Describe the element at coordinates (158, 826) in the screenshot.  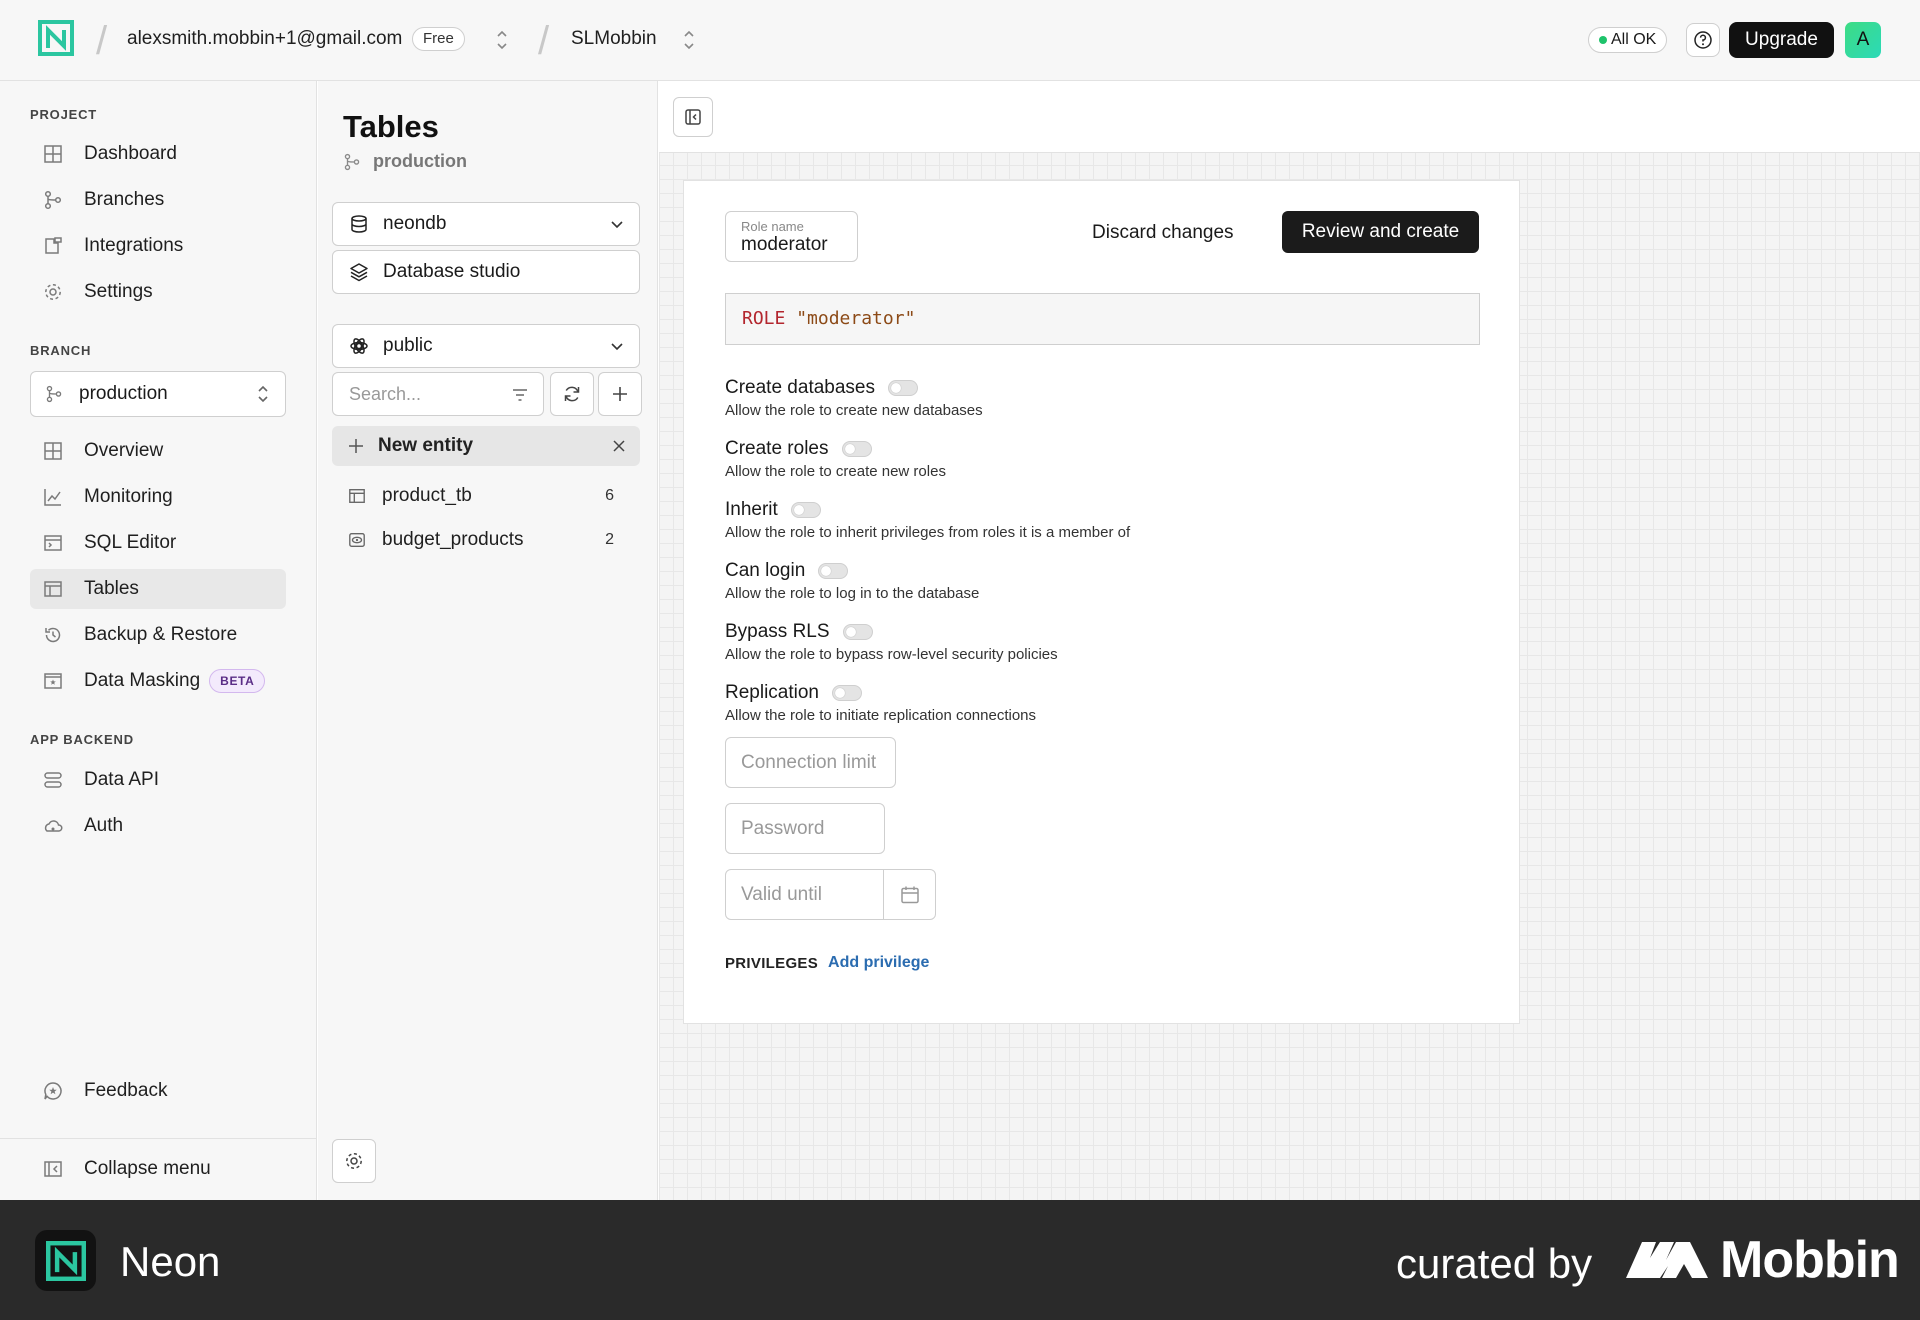
I see `sidebar-item-auth: Auth` at that location.